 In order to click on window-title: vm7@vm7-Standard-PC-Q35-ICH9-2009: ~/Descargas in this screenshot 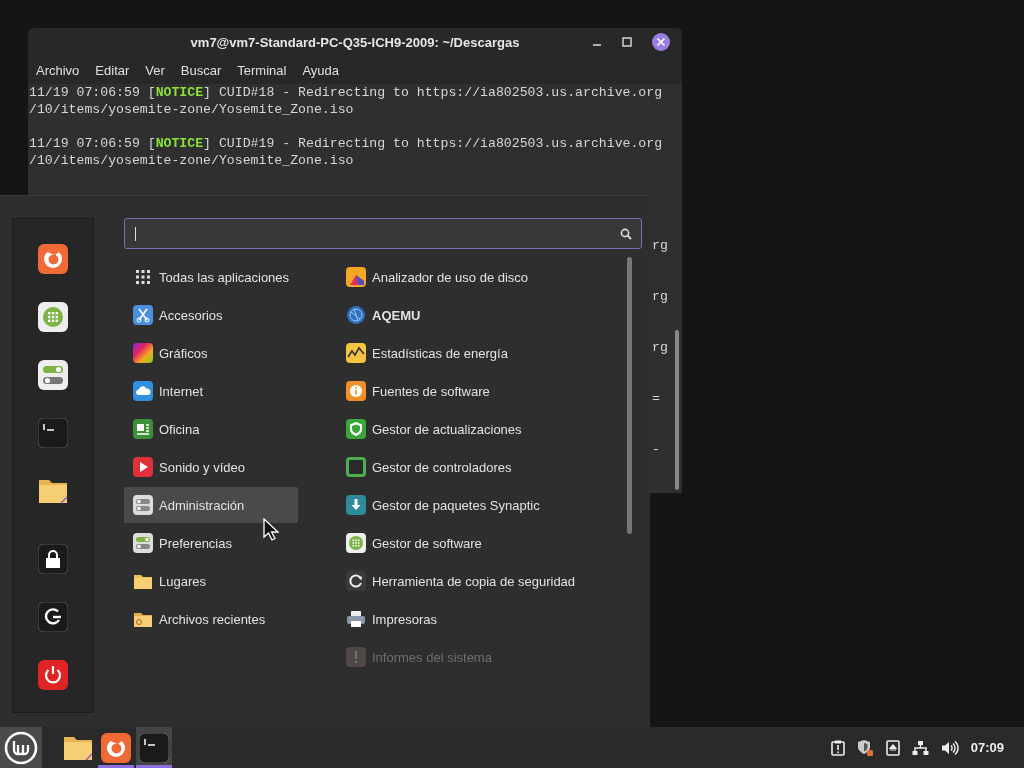, I will do `click(355, 42)`.